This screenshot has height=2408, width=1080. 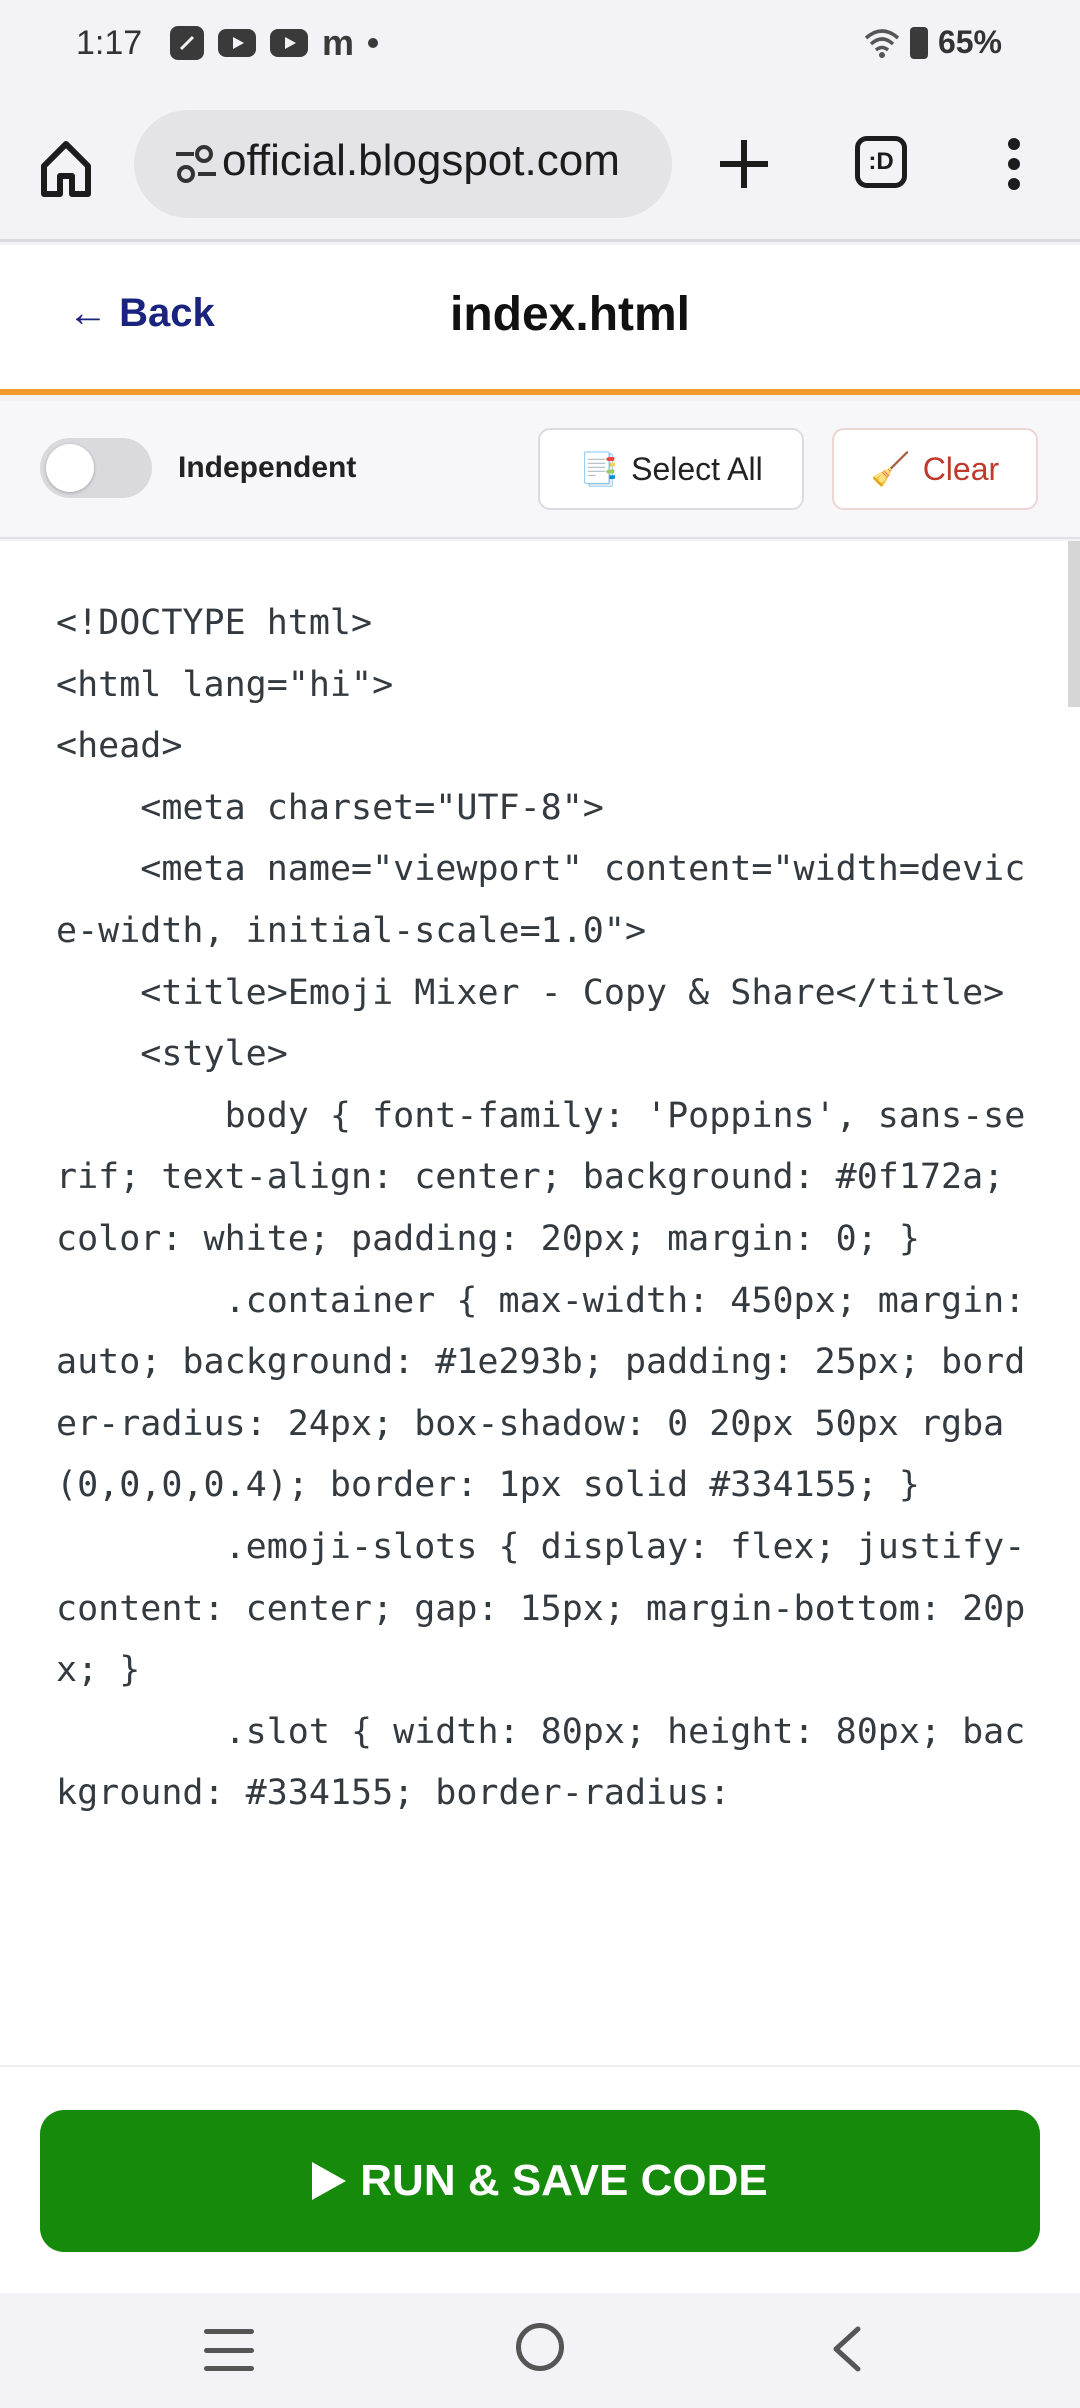 What do you see at coordinates (1074, 624) in the screenshot?
I see `scrollbar-thumb` at bounding box center [1074, 624].